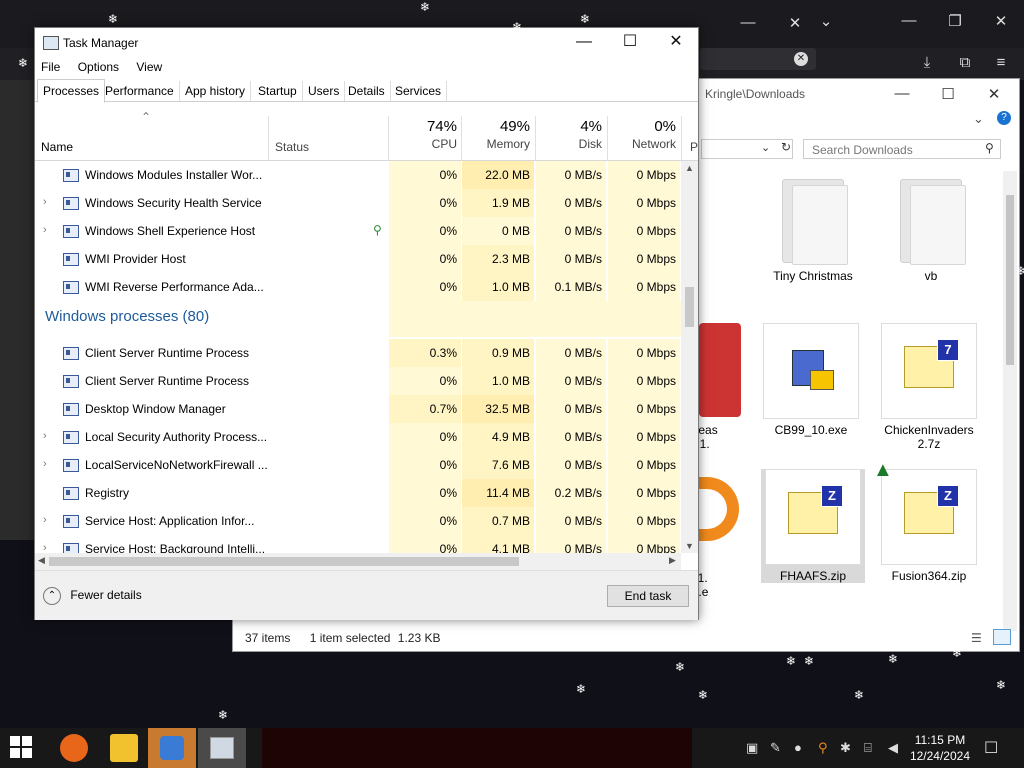 Image resolution: width=1024 pixels, height=768 pixels. What do you see at coordinates (689, 546) in the screenshot?
I see `scroll-down-icon: ▼` at bounding box center [689, 546].